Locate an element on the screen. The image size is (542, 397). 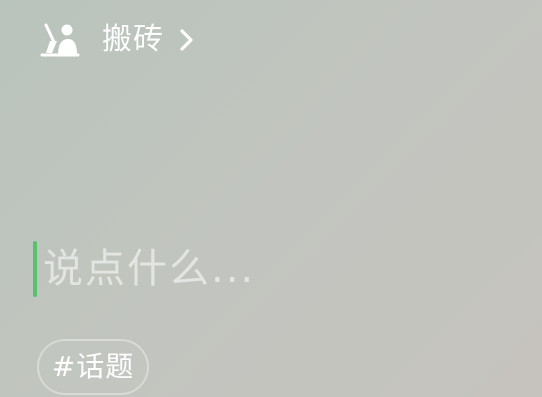
topic-button: #话题 is located at coordinates (93, 367).